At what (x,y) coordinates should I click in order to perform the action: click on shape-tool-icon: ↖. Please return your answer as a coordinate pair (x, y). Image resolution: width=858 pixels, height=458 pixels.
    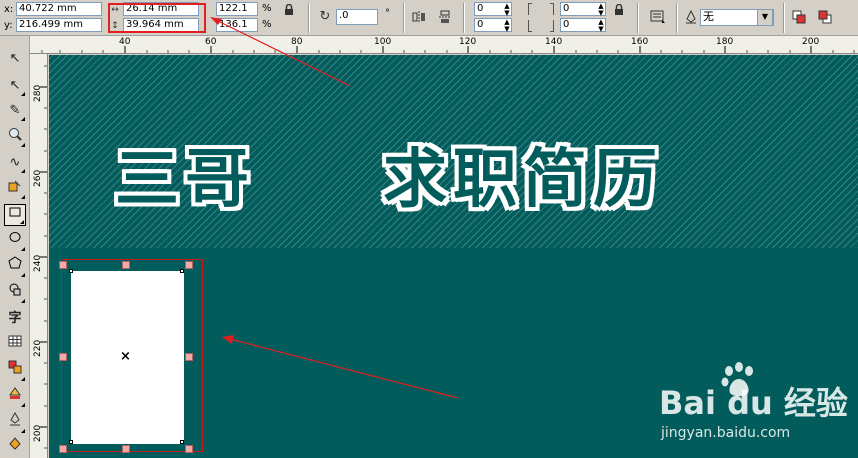
    Looking at the image, I should click on (15, 86).